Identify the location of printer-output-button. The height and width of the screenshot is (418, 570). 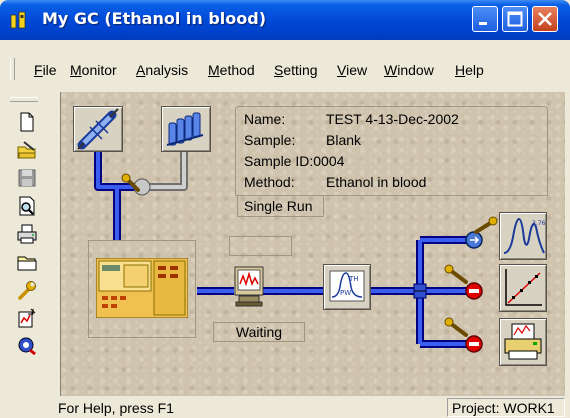
(523, 342).